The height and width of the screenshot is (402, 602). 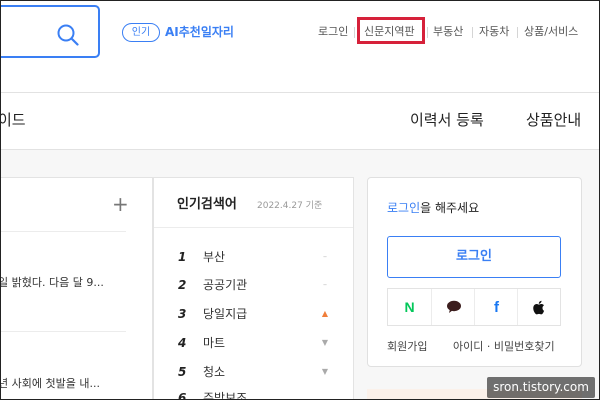 What do you see at coordinates (50, 31) in the screenshot?
I see `search-input` at bounding box center [50, 31].